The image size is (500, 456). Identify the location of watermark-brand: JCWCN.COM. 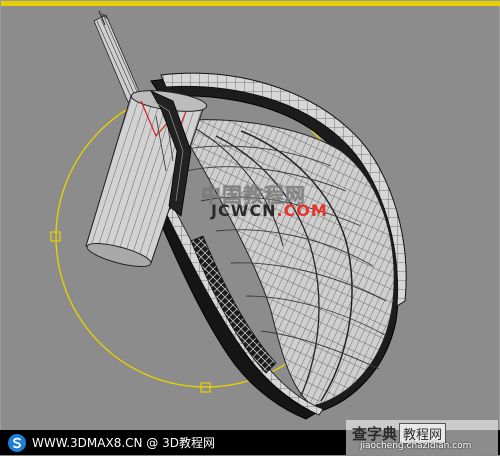
(269, 210).